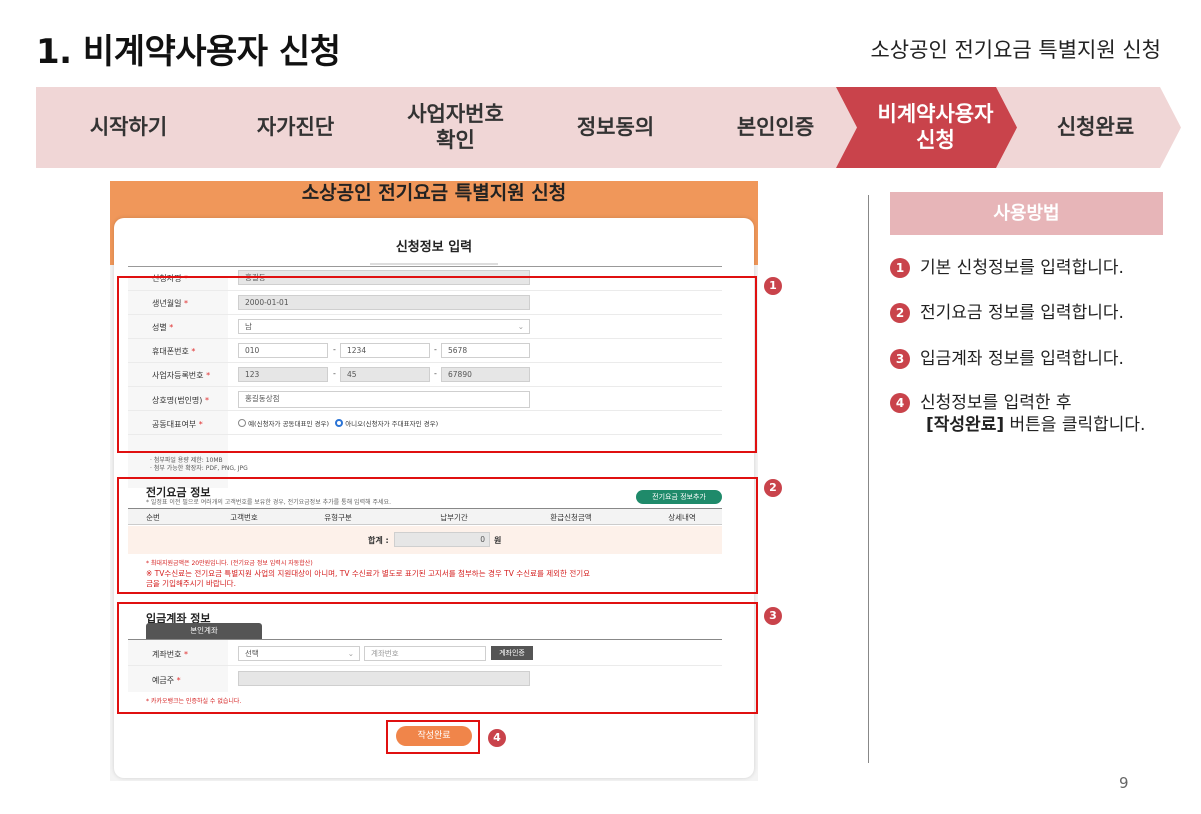 Image resolution: width=1201 pixels, height=814 pixels. Describe the element at coordinates (186, 460) in the screenshot. I see `attachment-size-note: · 첨부파일 용량 제한: 10MB` at that location.